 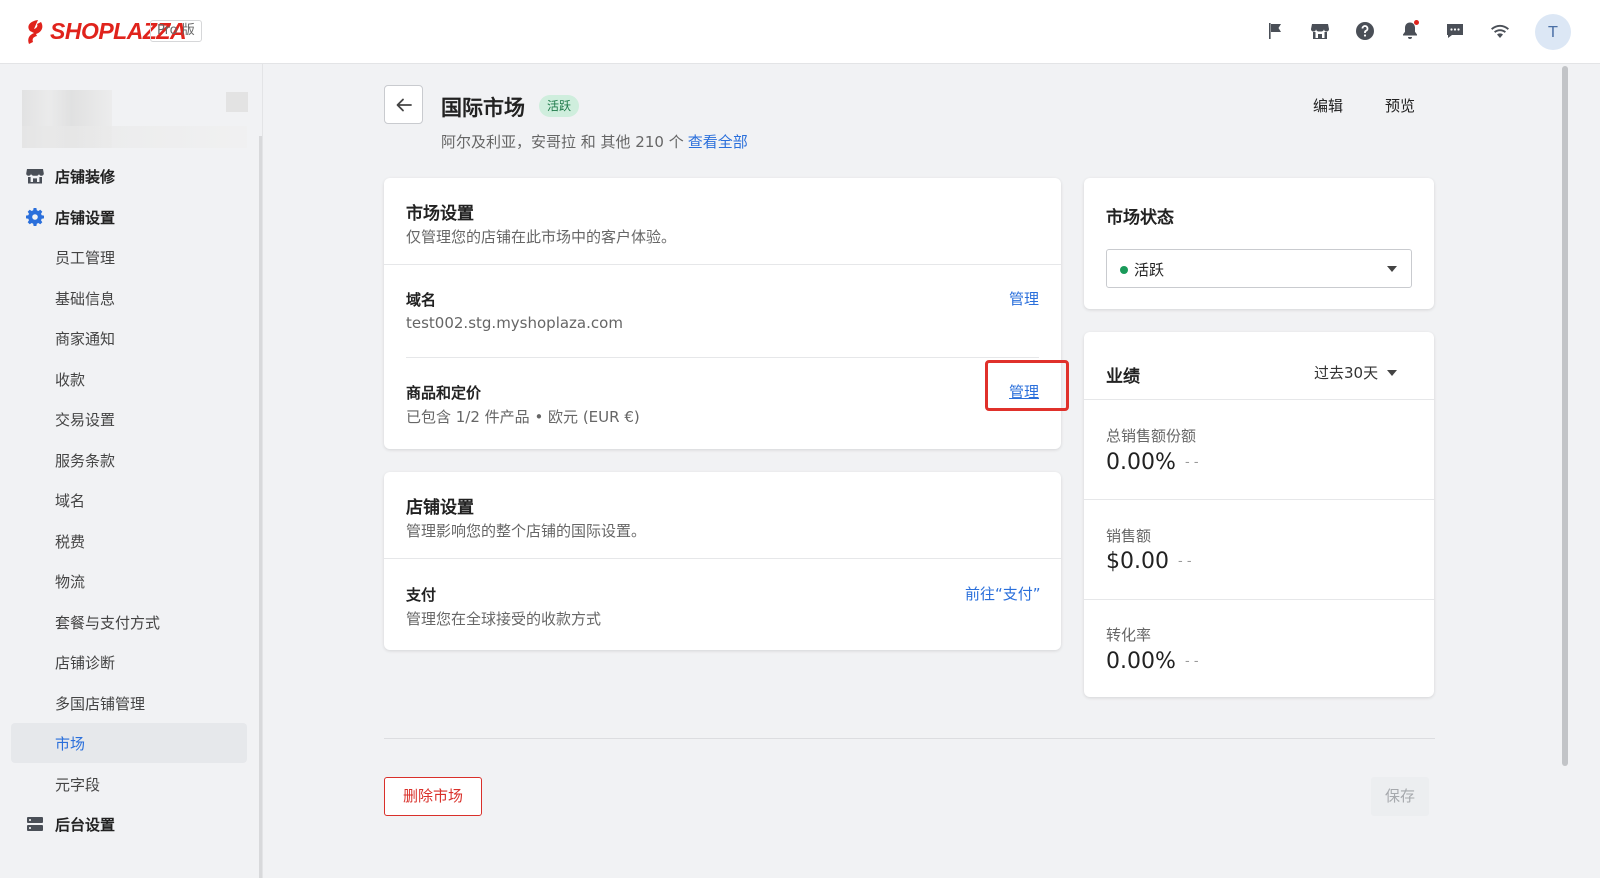 I want to click on flag-icon, so click(x=1275, y=31).